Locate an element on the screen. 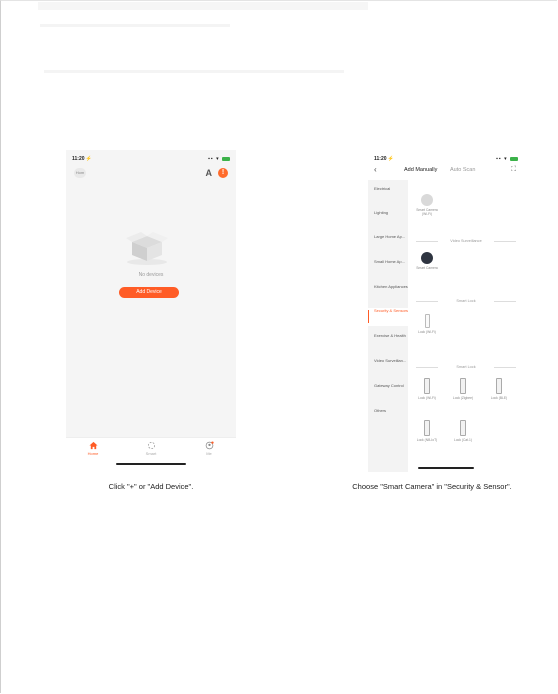  product-lock: Lock (Zigbee) is located at coordinates (463, 389).